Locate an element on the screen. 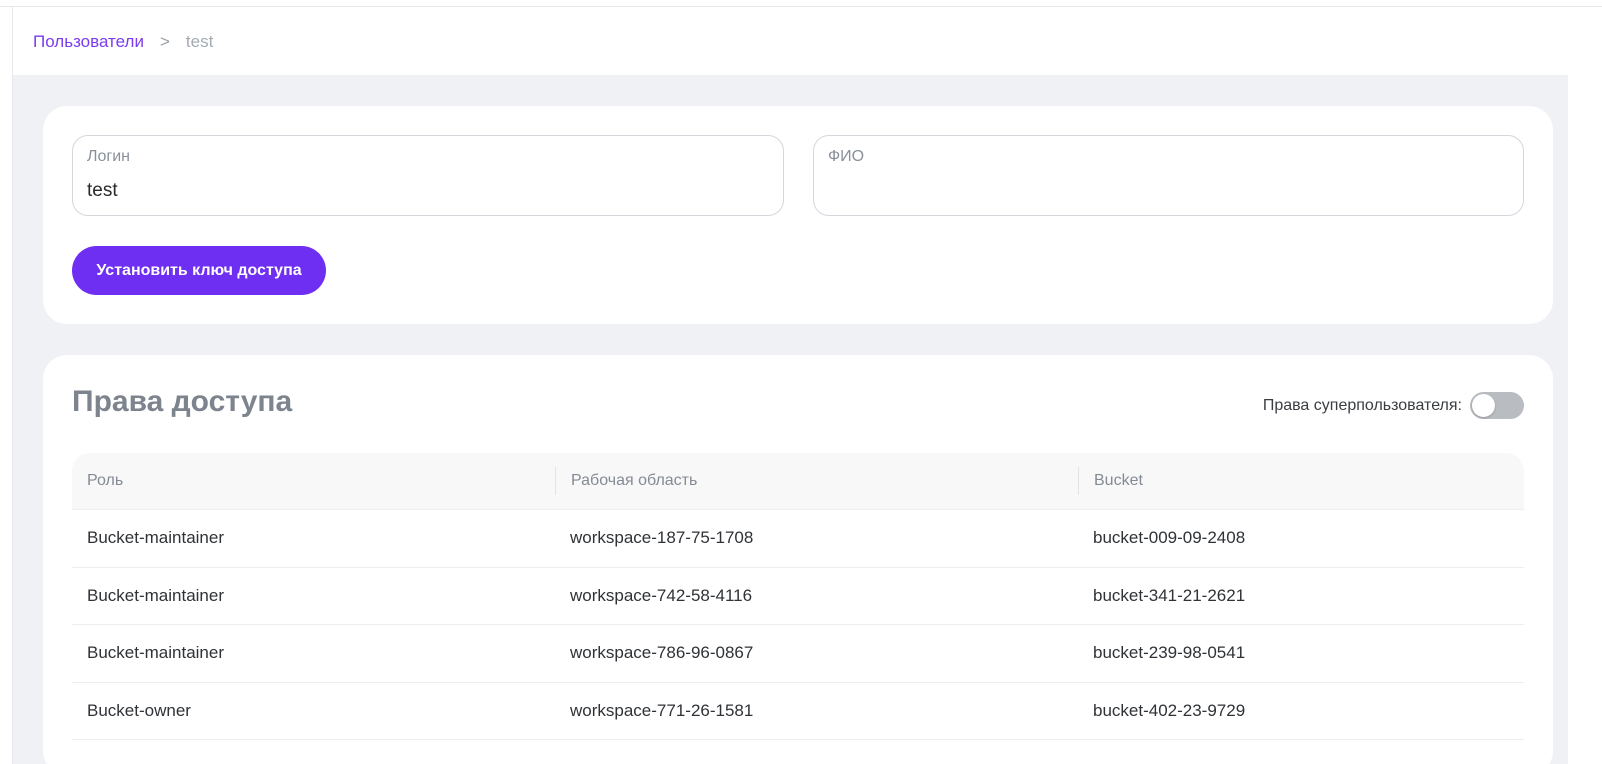  breadcrumb-current: test is located at coordinates (199, 41).